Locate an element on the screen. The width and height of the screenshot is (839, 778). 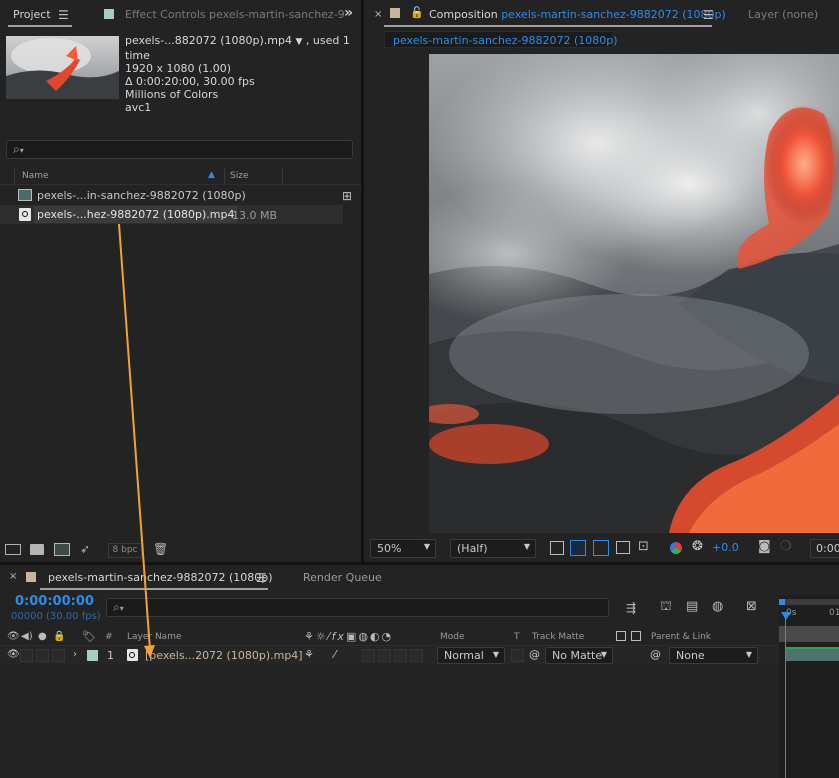
column-number: # is located at coordinates (109, 637).